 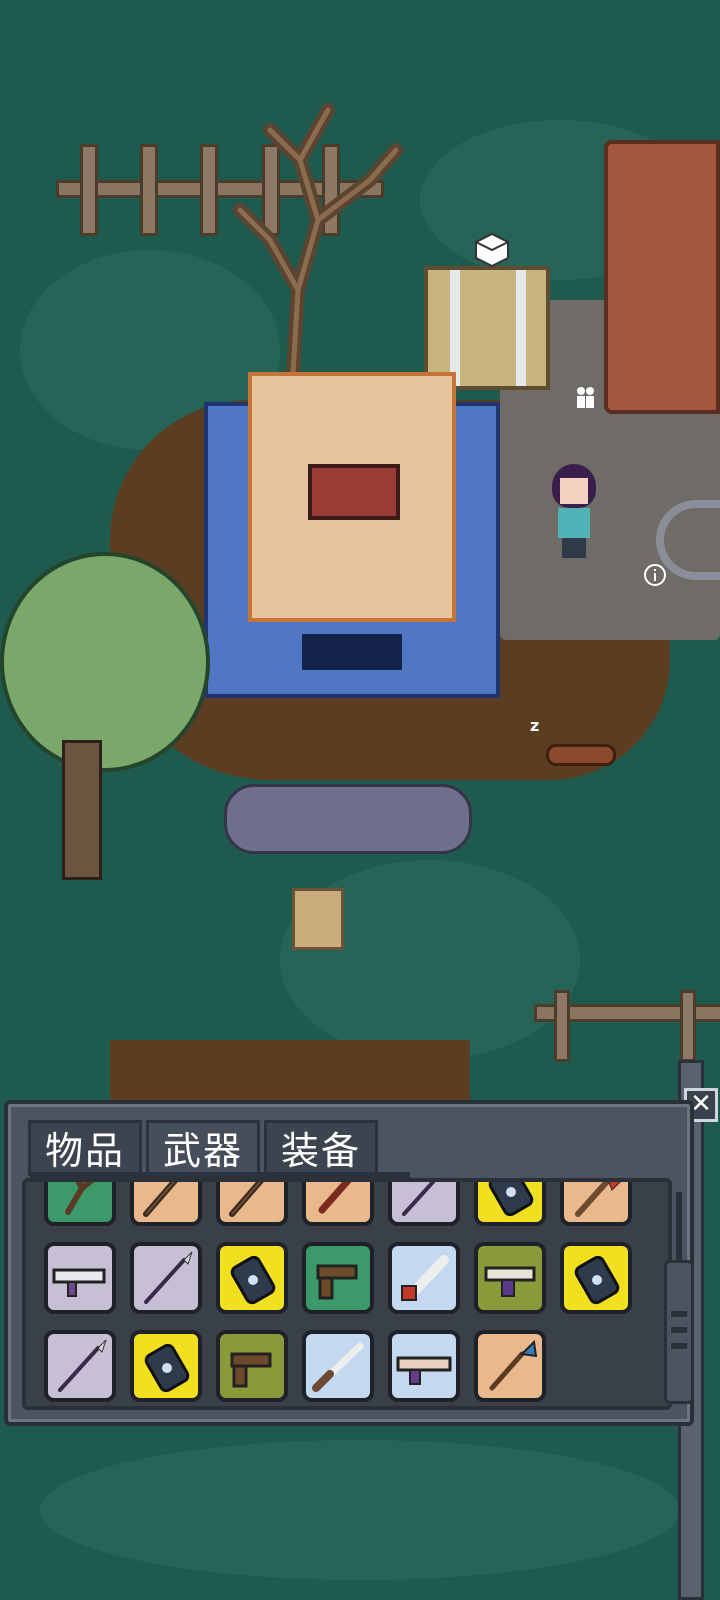 What do you see at coordinates (662, 277) in the screenshot?
I see `shop-tent` at bounding box center [662, 277].